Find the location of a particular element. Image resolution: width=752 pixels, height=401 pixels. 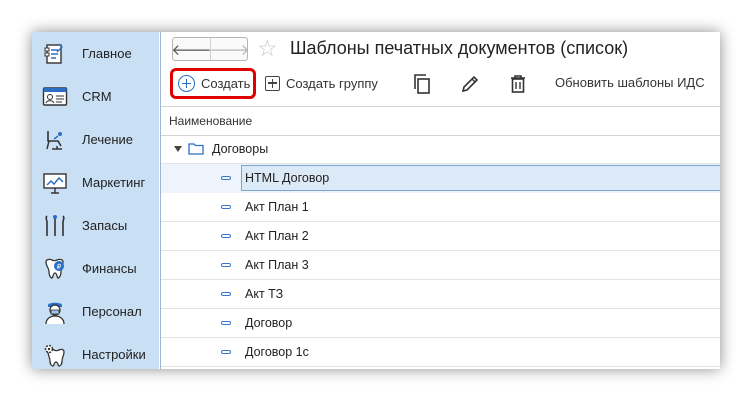

group-row: Договоры is located at coordinates (440, 149).